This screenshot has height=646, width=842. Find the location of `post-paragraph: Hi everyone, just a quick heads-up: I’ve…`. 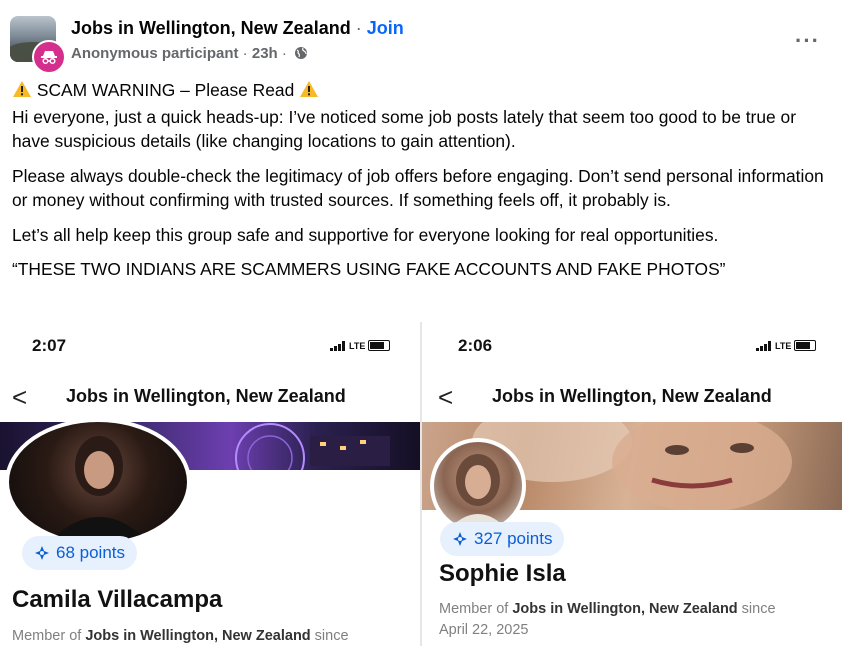

post-paragraph: Hi everyone, just a quick heads-up: I’ve… is located at coordinates (404, 129).